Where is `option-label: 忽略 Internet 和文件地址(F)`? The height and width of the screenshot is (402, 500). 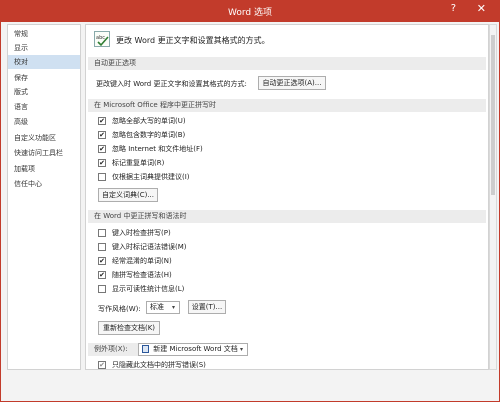 option-label: 忽略 Internet 和文件地址(F) is located at coordinates (157, 149).